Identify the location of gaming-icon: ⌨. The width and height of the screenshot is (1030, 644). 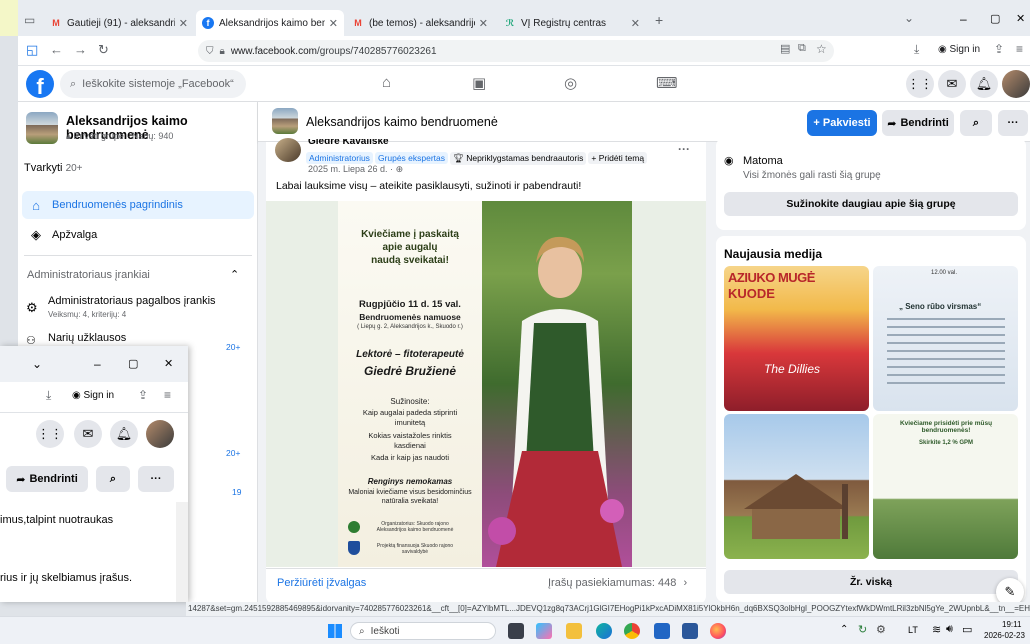
(667, 83).